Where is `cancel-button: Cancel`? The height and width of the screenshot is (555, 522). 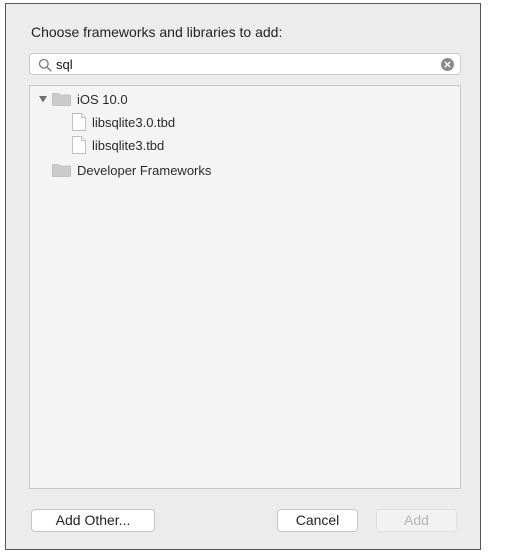 cancel-button: Cancel is located at coordinates (317, 520).